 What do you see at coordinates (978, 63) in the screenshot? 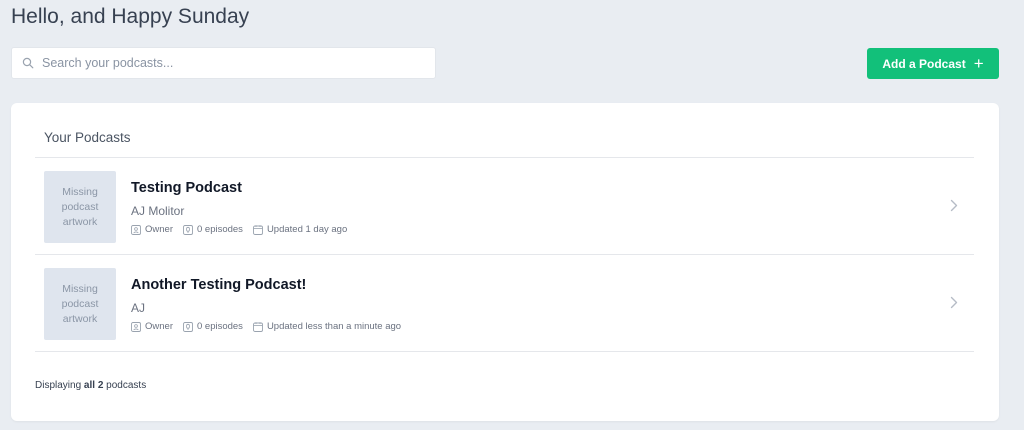
I see `plus-icon: +` at bounding box center [978, 63].